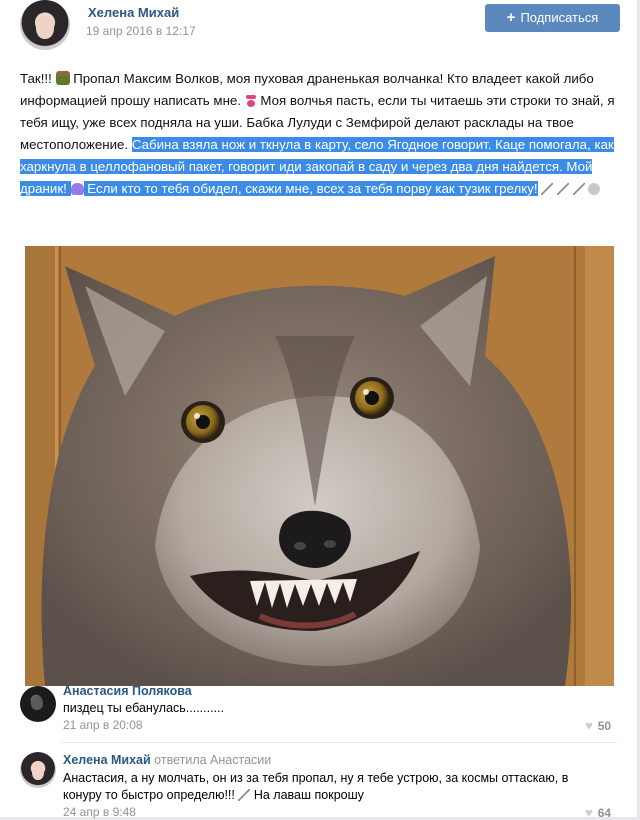  What do you see at coordinates (77, 189) in the screenshot?
I see `purple-heart-emoji-icon` at bounding box center [77, 189].